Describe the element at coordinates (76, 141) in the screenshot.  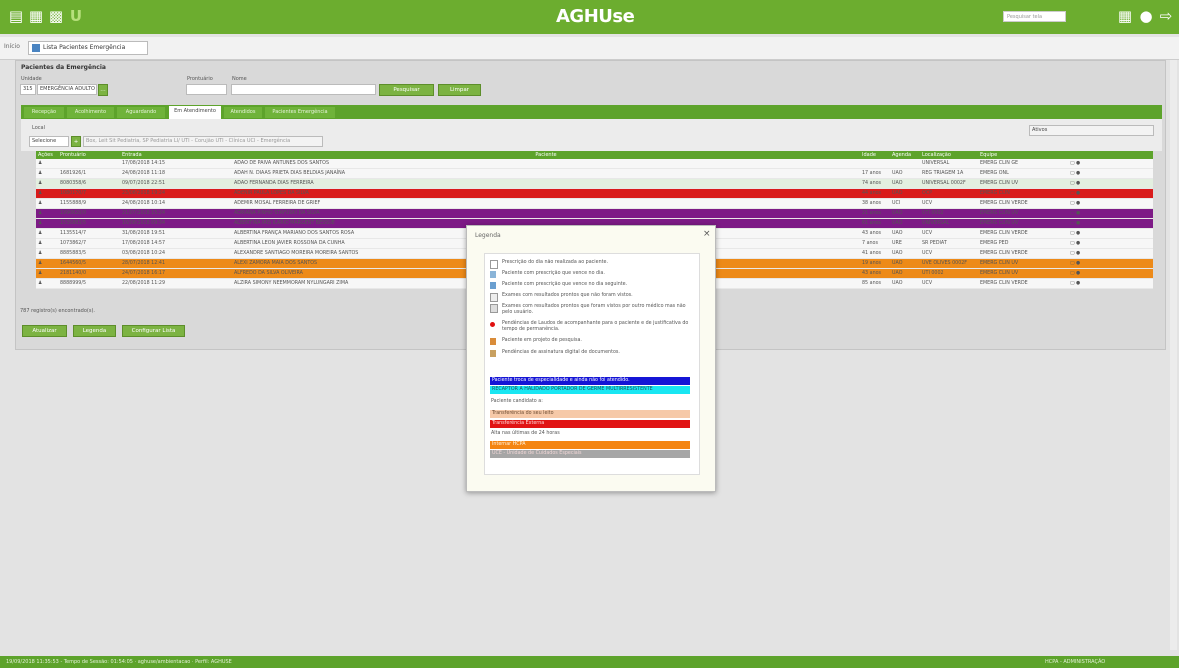
I see `local-add-button: +` at that location.